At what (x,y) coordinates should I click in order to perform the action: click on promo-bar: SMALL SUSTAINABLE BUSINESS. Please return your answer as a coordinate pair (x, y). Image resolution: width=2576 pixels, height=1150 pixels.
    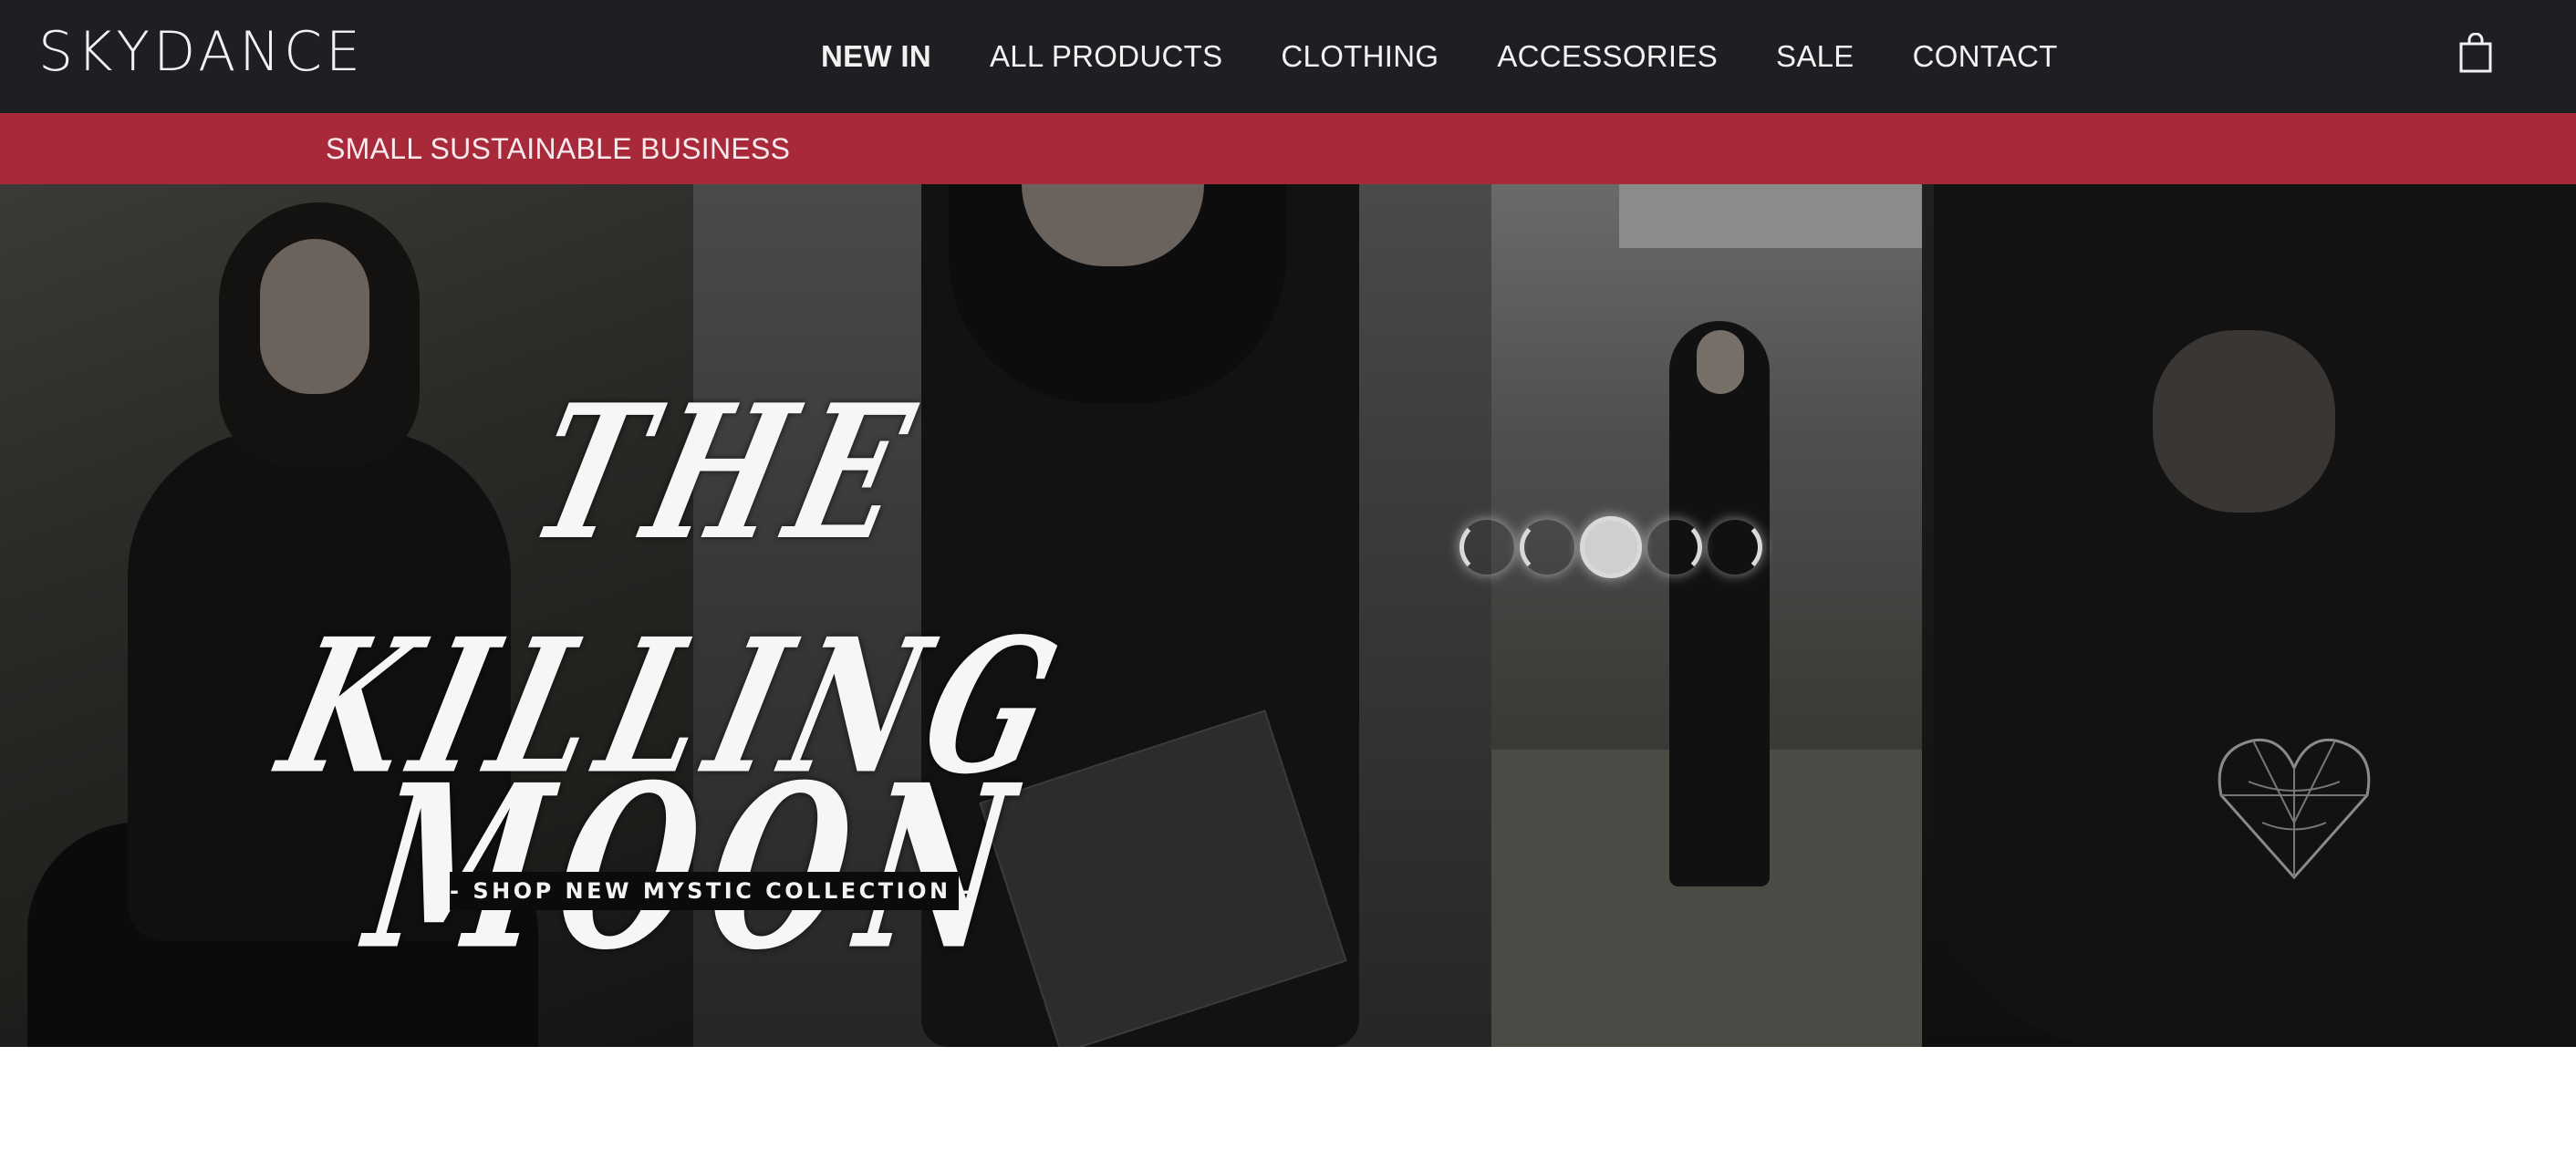
    Looking at the image, I should click on (1288, 148).